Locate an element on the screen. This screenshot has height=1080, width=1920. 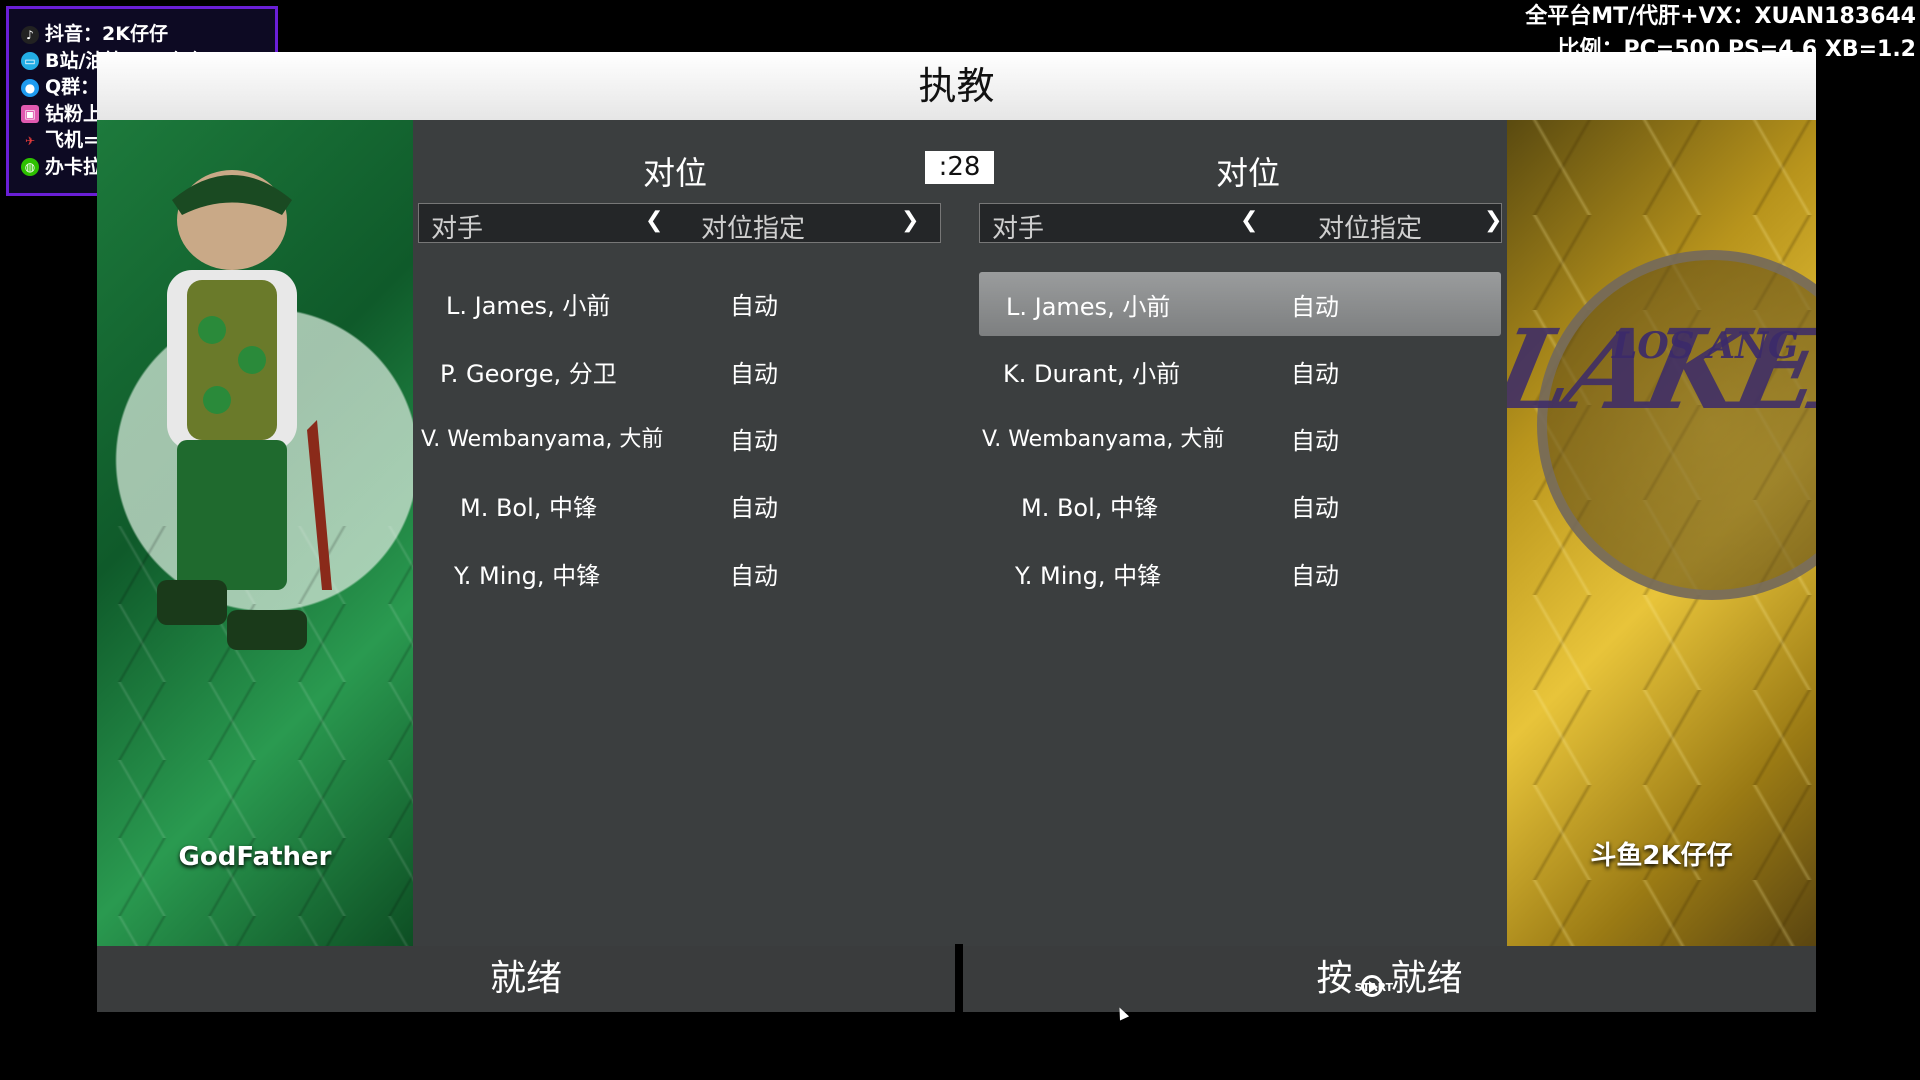
right-team-art-panel: LOS ANG LAKER 斗鱼2K仔仔 is located at coordinates (1661, 533).